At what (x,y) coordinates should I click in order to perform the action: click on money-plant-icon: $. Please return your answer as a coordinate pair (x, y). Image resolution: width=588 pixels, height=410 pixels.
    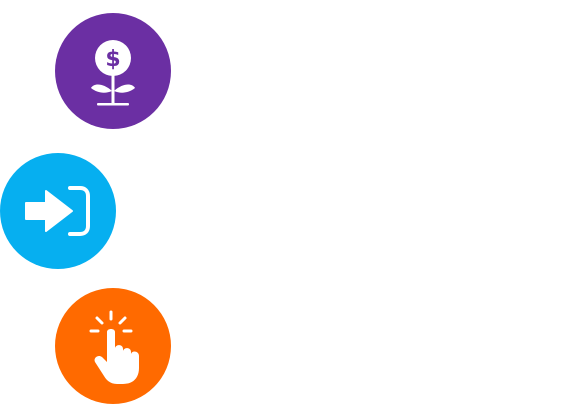
    Looking at the image, I should click on (113, 71).